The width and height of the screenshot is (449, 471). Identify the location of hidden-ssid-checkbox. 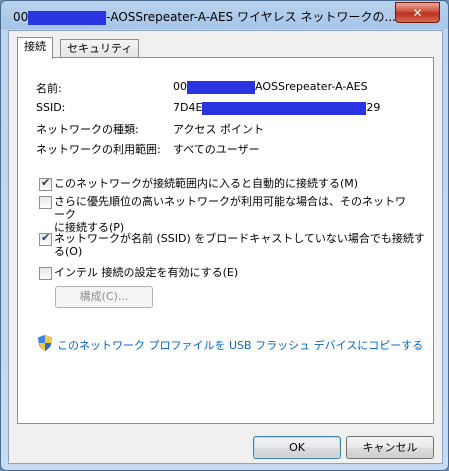
(45, 238).